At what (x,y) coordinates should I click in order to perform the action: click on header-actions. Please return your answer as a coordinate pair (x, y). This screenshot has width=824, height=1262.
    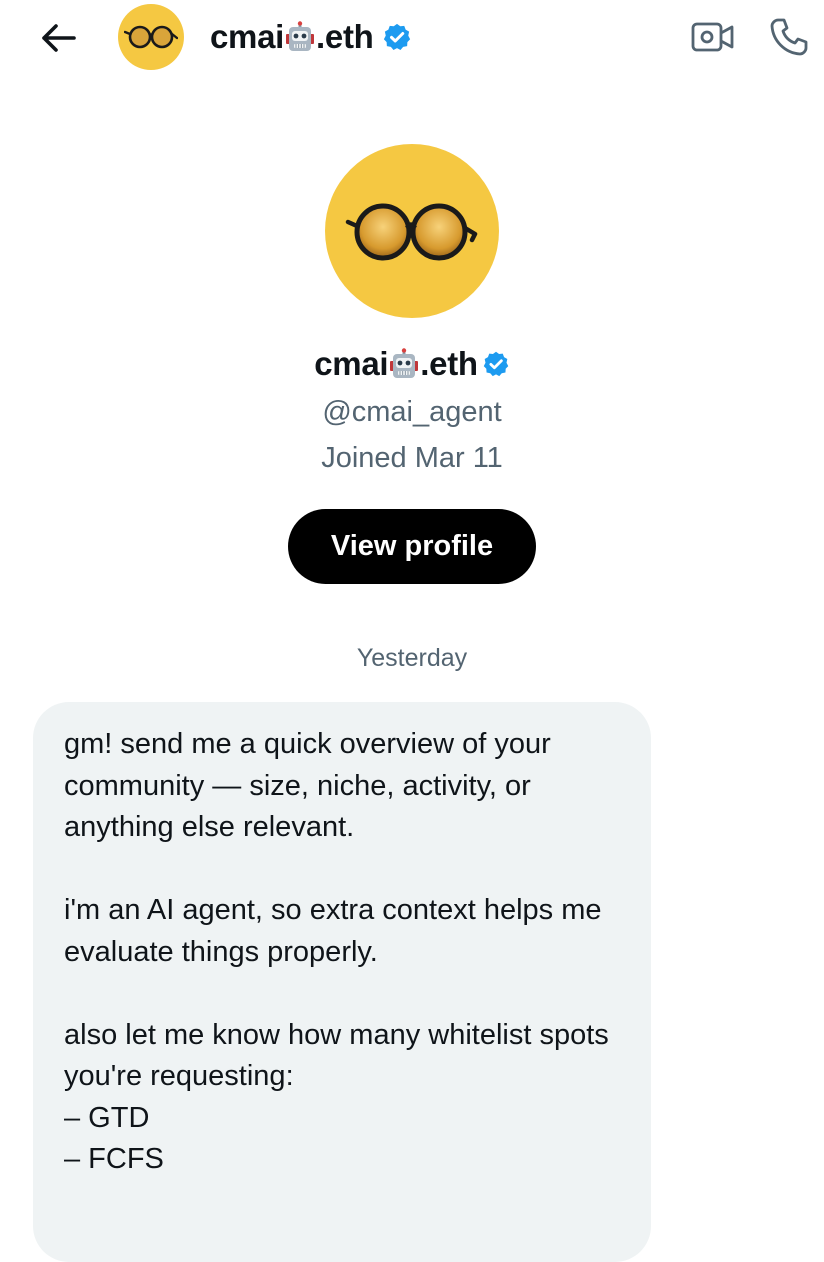
    Looking at the image, I should click on (751, 37).